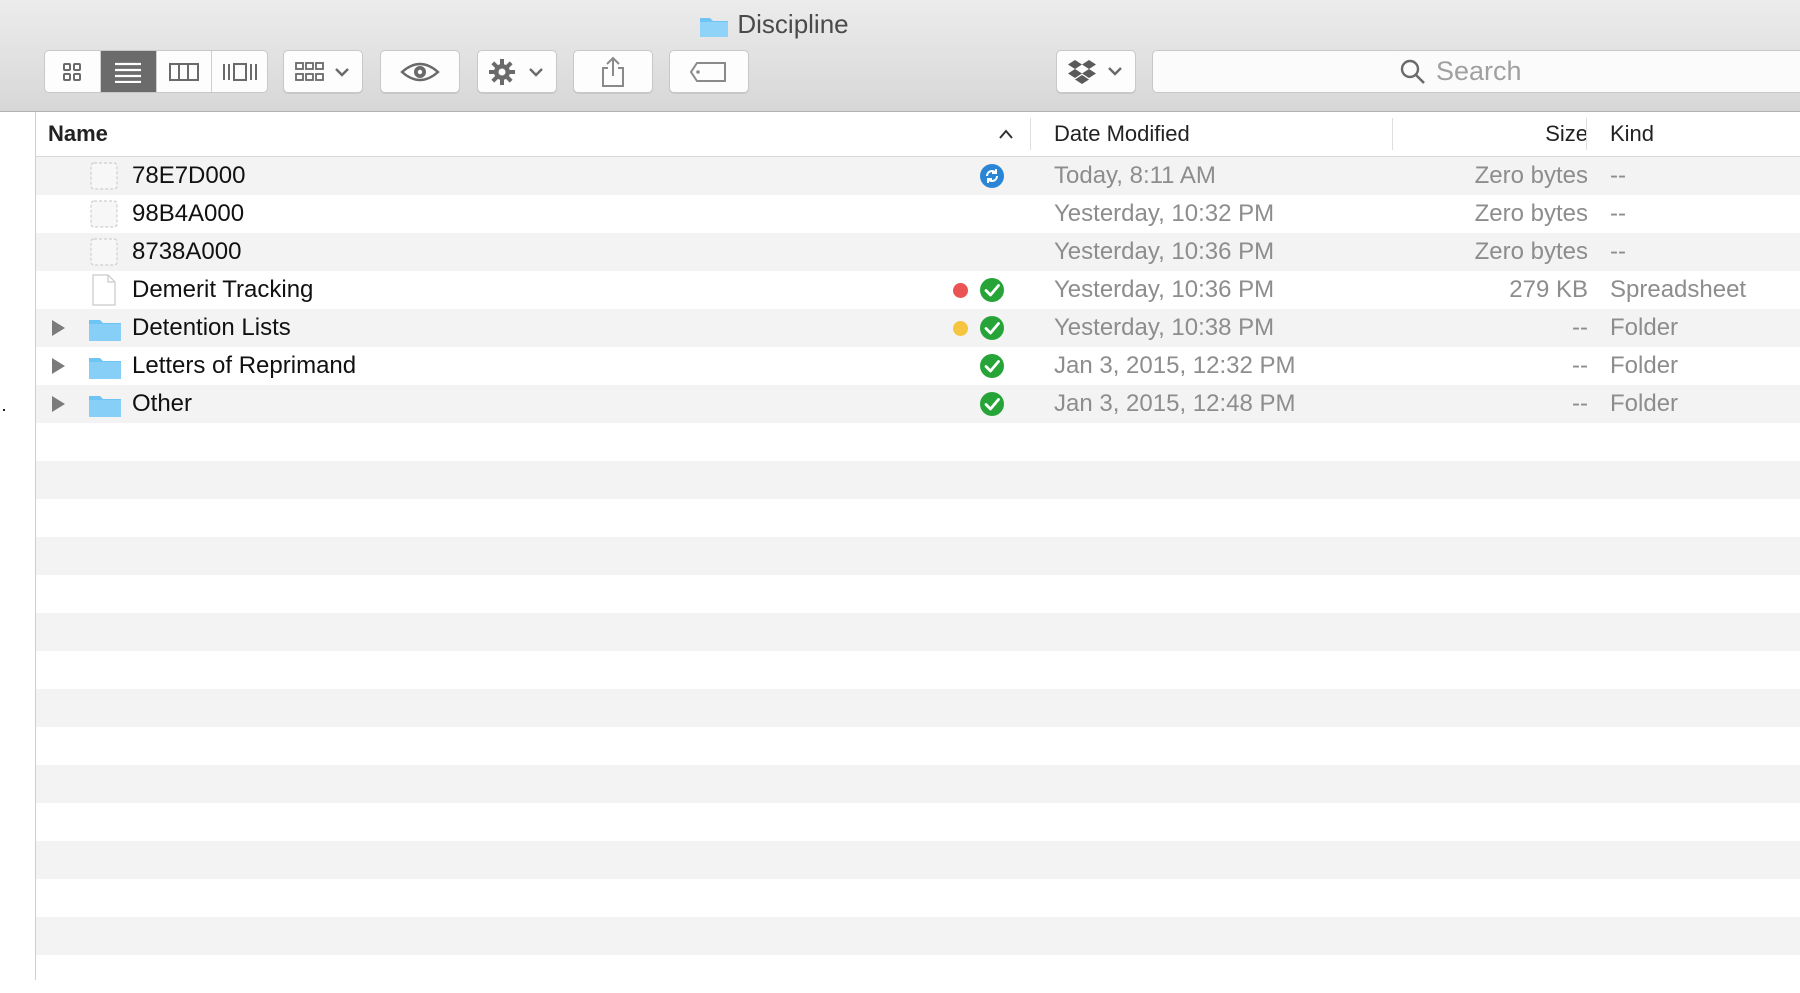 The height and width of the screenshot is (993, 1800). What do you see at coordinates (1678, 289) in the screenshot?
I see `file-kind: Spreadsheet` at bounding box center [1678, 289].